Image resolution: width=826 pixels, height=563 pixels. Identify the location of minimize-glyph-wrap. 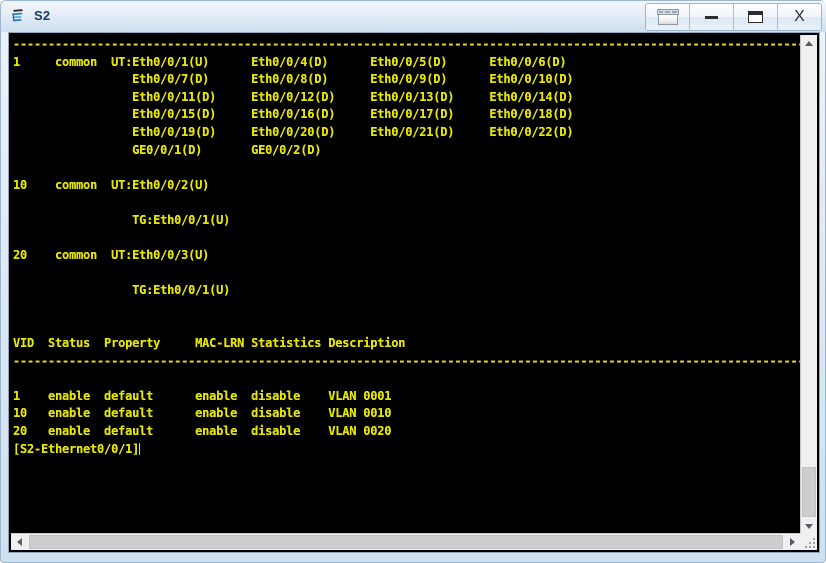
(711, 17).